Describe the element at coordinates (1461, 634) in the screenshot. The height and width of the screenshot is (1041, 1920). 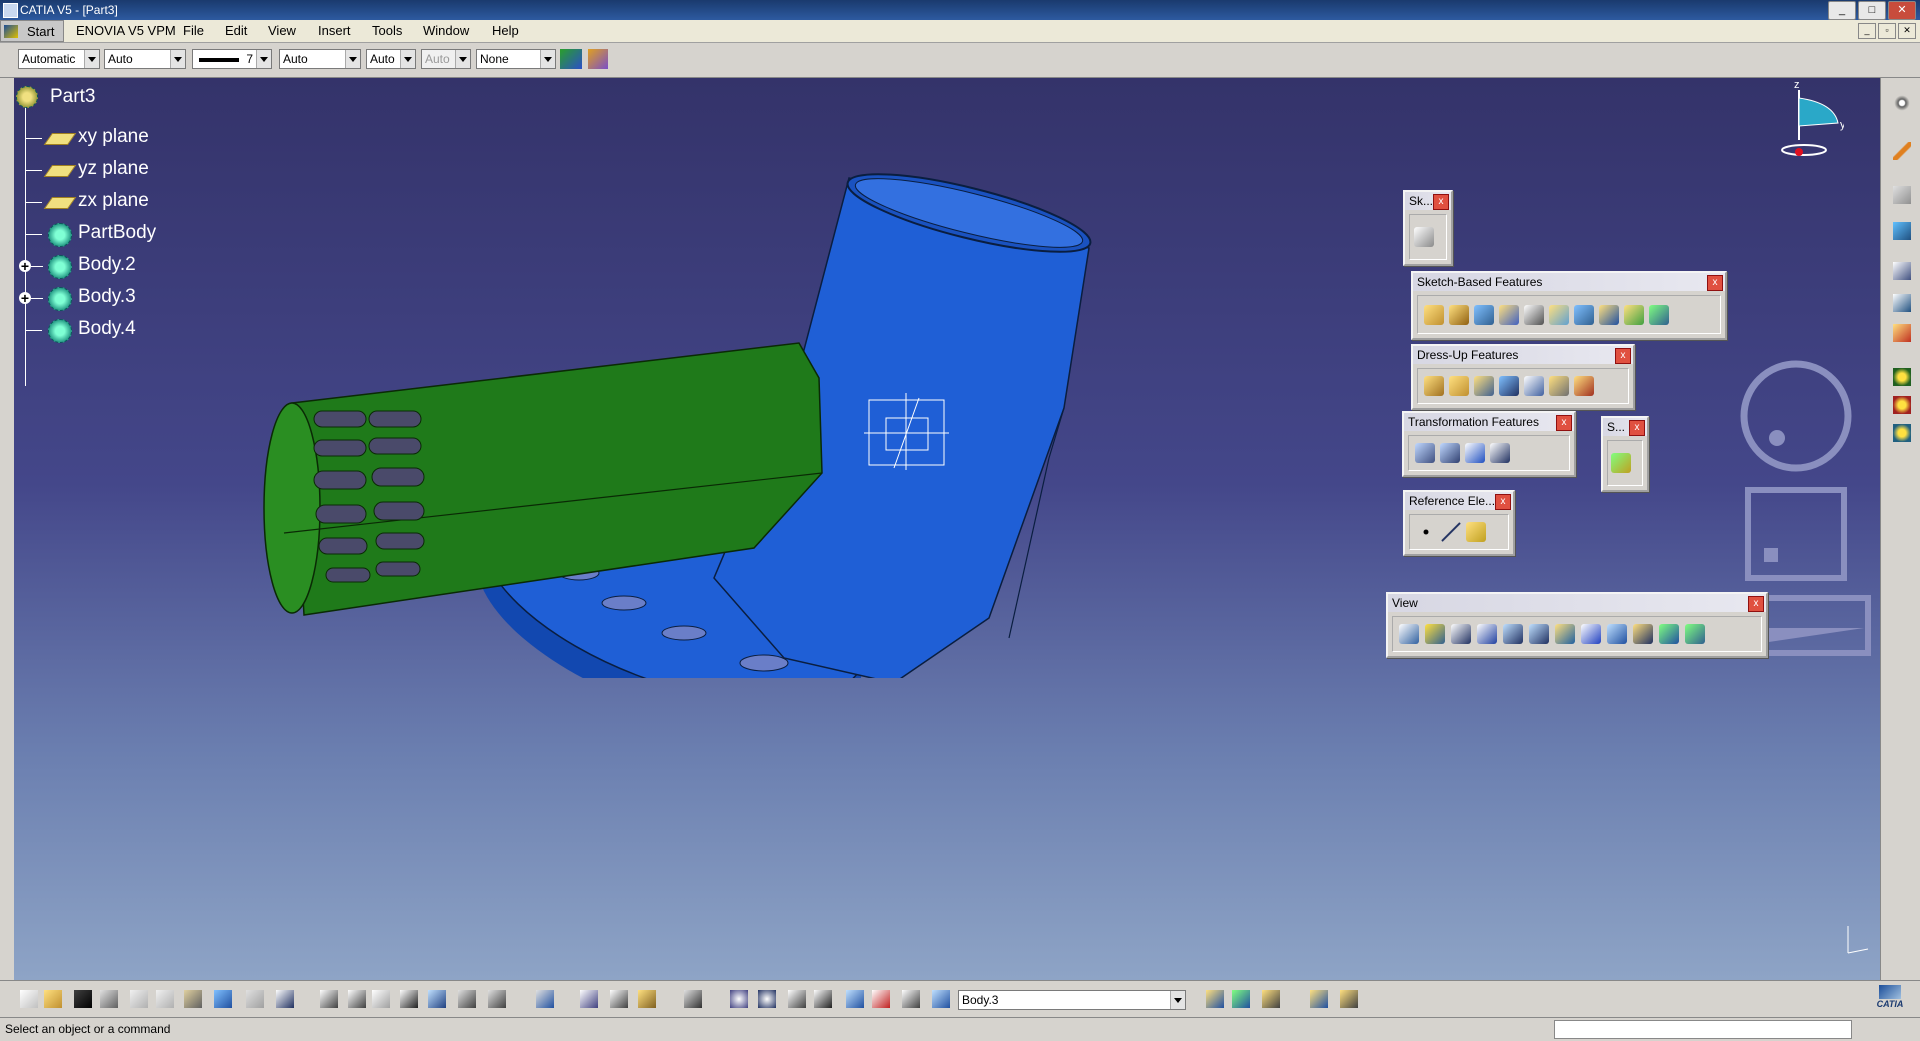
I see `pan-icon` at that location.